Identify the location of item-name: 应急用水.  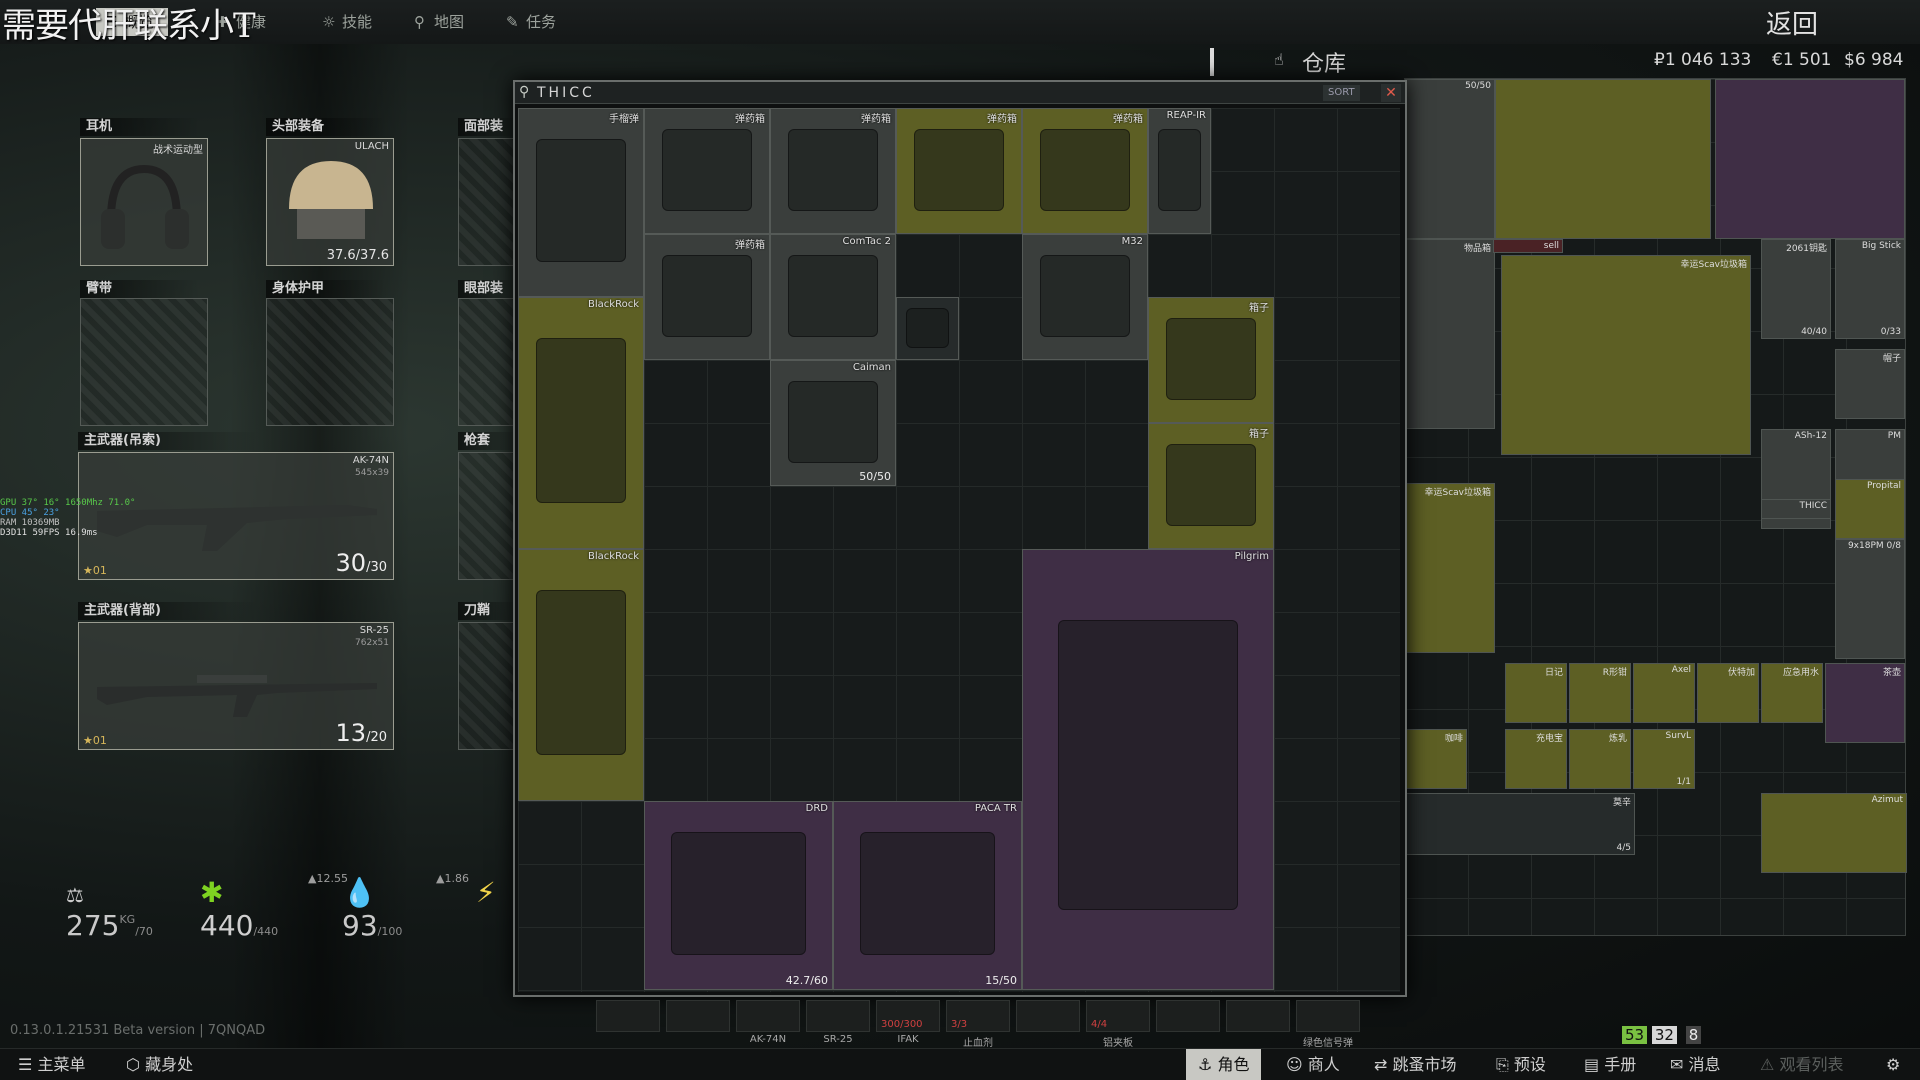
(1800, 673).